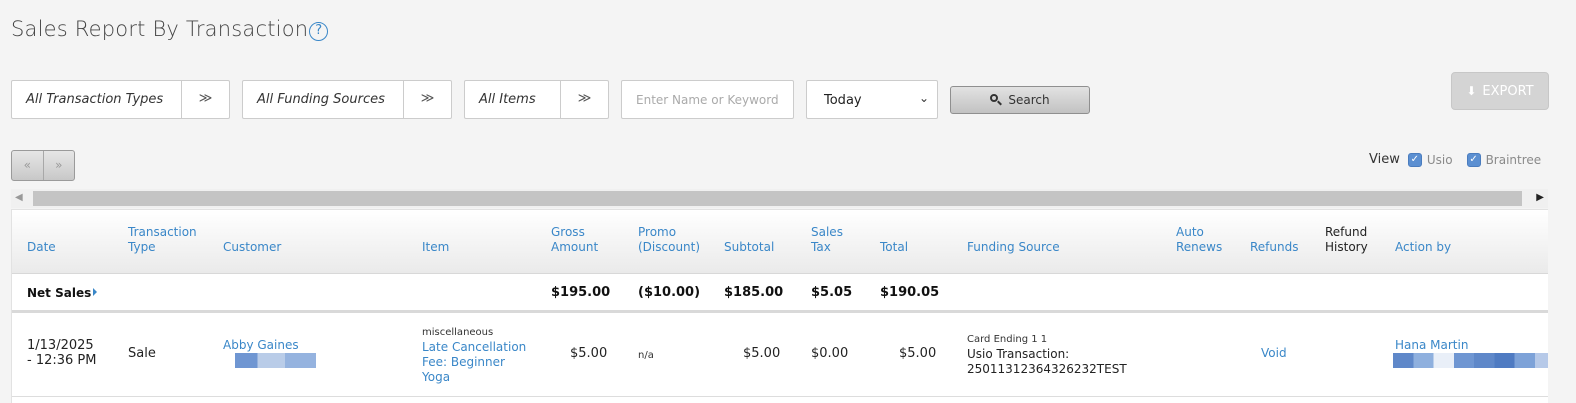 The width and height of the screenshot is (1576, 403). I want to click on item-link: Late Cancellation Fee: Beginner Yoga, so click(474, 362).